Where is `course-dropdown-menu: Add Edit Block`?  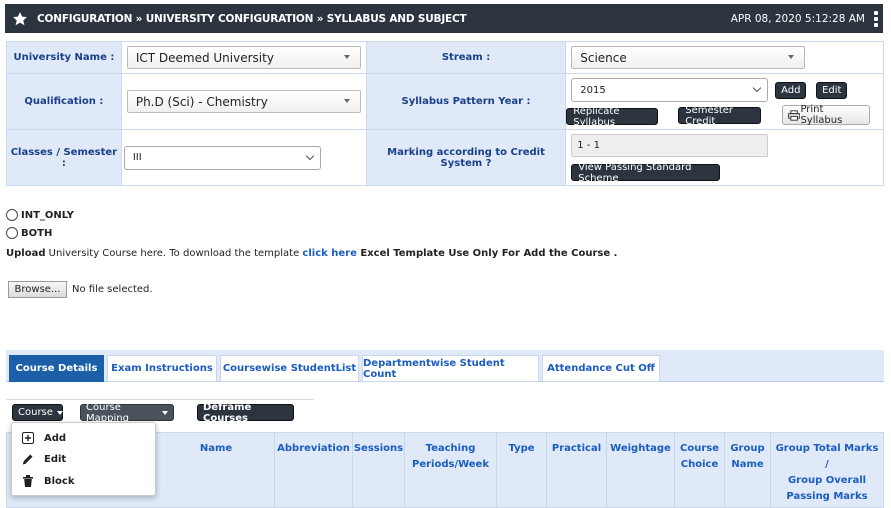 course-dropdown-menu: Add Edit Block is located at coordinates (83, 459).